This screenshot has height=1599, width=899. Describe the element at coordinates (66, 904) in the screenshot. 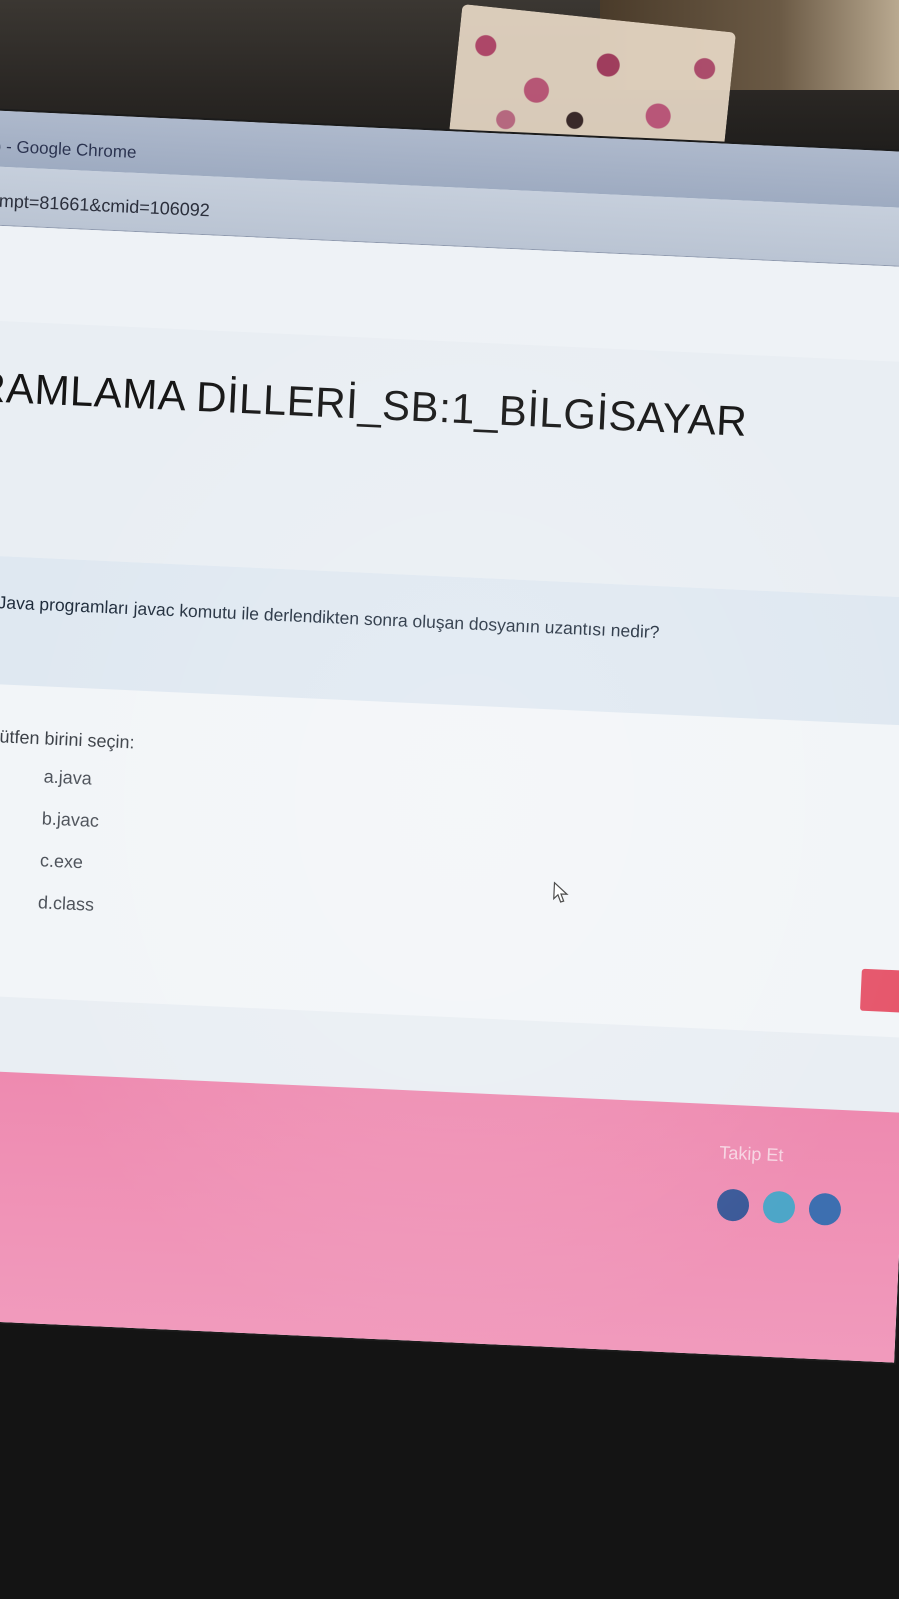

I see `answer-option-d: d.class` at that location.